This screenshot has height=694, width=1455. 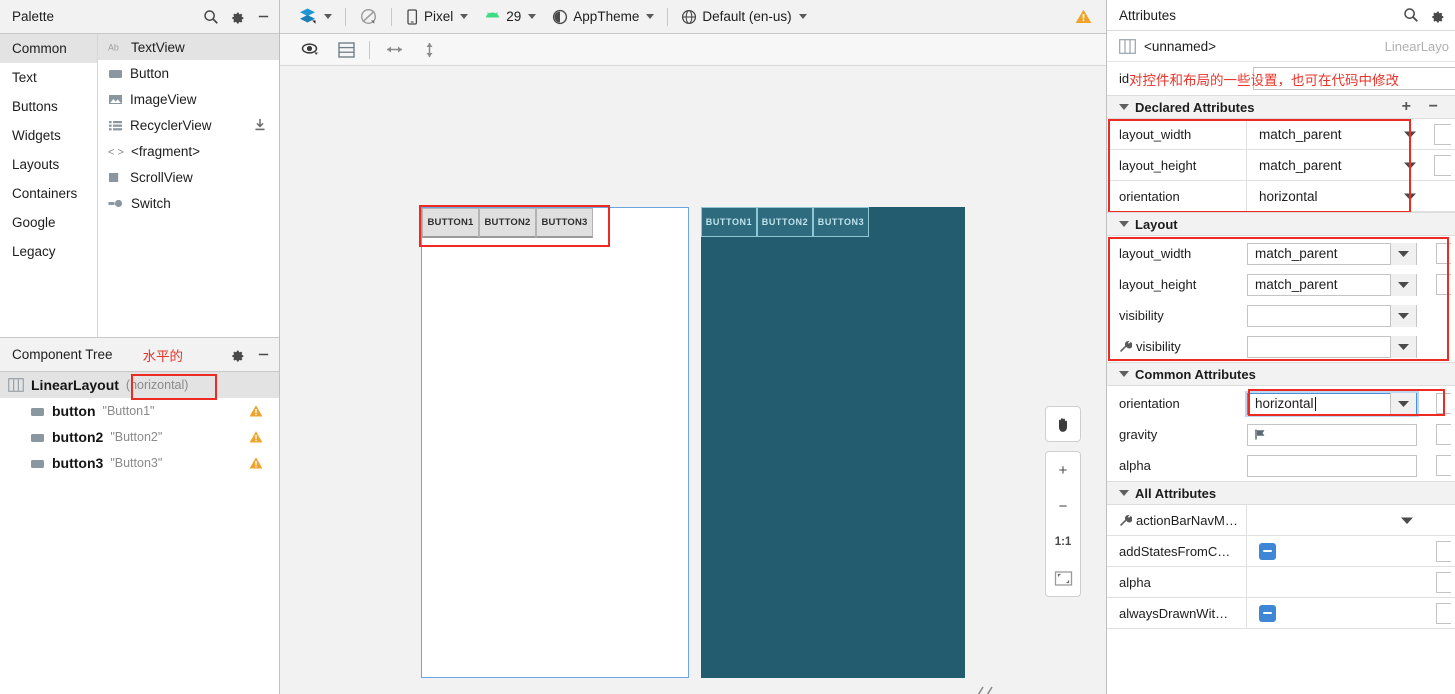 I want to click on palette-category-text: Text, so click(x=48, y=77).